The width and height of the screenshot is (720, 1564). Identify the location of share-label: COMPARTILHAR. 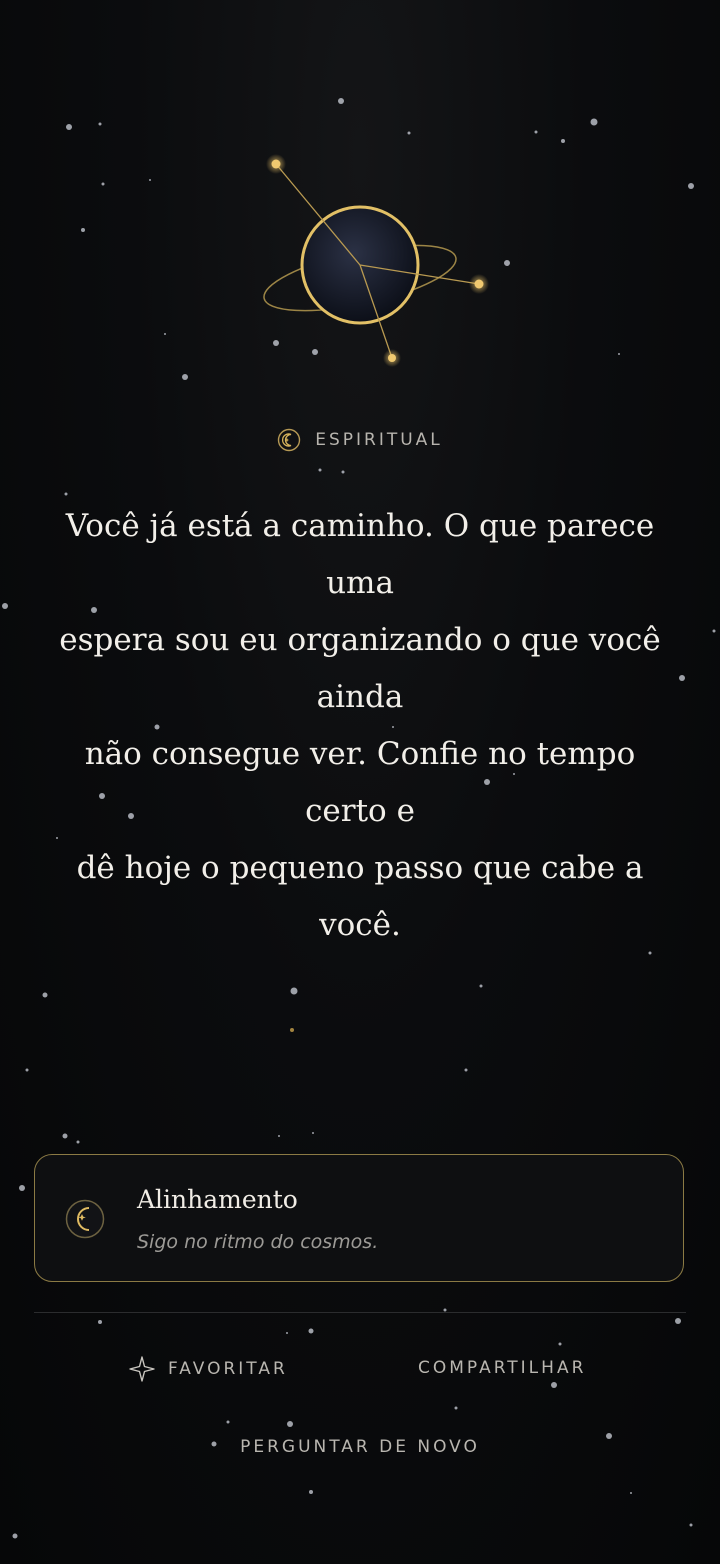
(502, 1368).